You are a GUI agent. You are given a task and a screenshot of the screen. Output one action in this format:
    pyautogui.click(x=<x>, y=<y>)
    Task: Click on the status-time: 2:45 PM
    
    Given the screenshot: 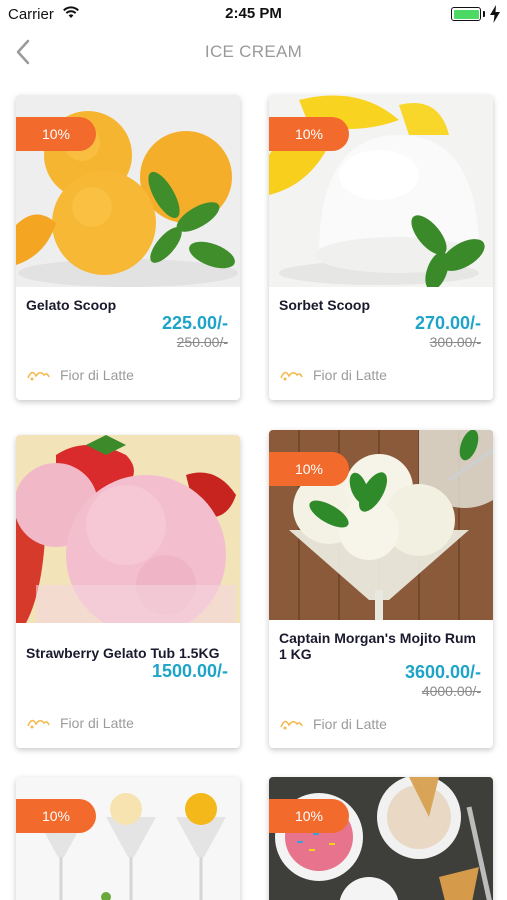 What is the action you would take?
    pyautogui.click(x=253, y=13)
    